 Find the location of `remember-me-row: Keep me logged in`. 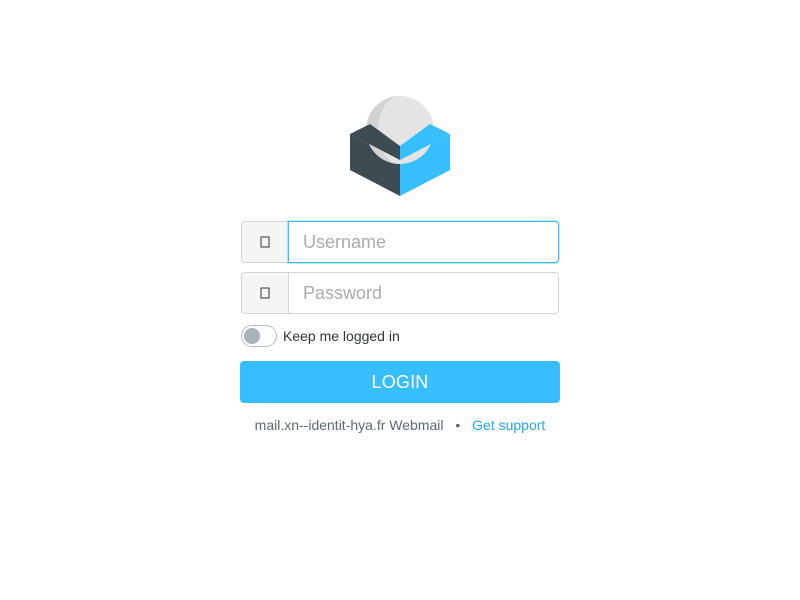

remember-me-row: Keep me logged in is located at coordinates (400, 336).